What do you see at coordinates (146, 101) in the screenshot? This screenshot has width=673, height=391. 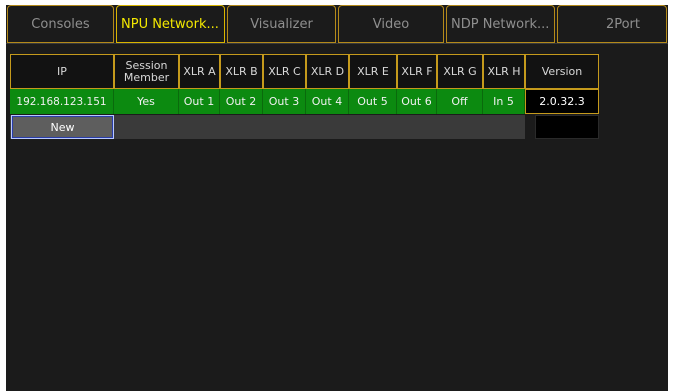 I see `cell-session-member: Yes` at bounding box center [146, 101].